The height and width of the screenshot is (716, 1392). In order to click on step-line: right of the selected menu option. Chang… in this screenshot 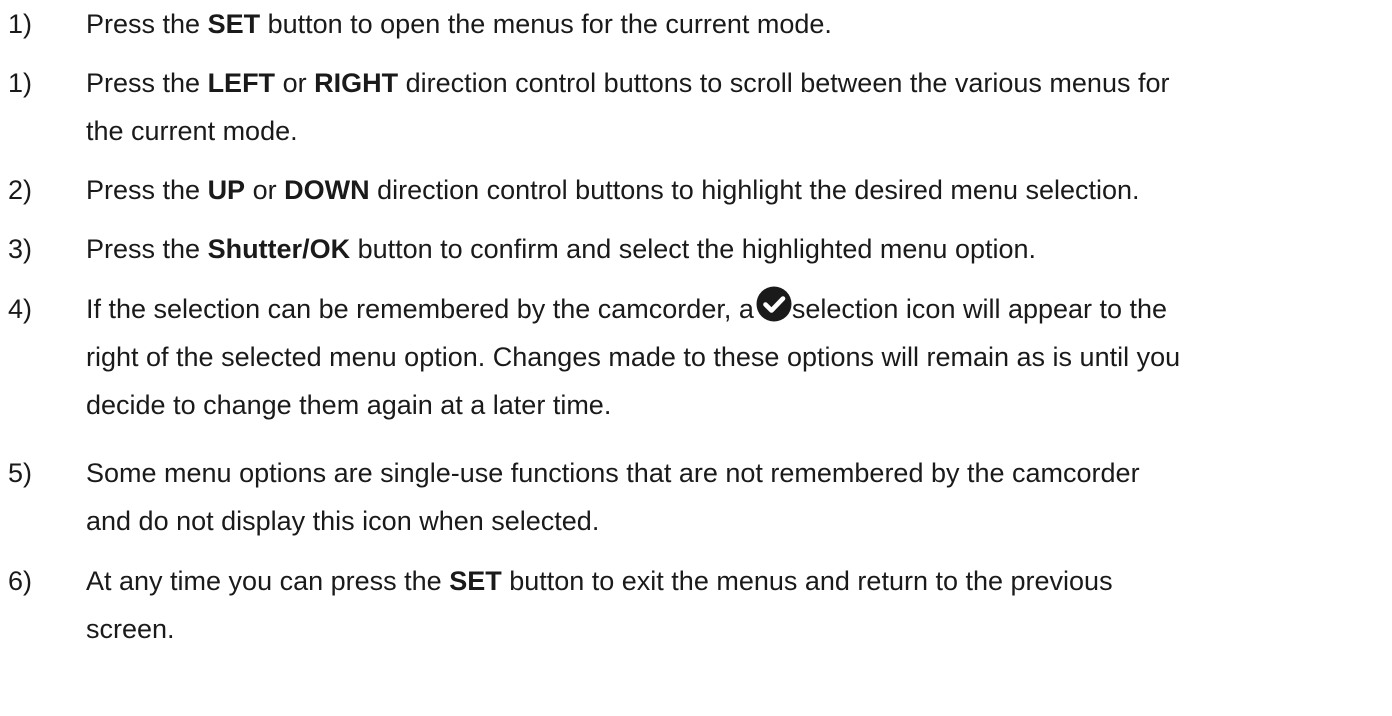, I will do `click(736, 357)`.